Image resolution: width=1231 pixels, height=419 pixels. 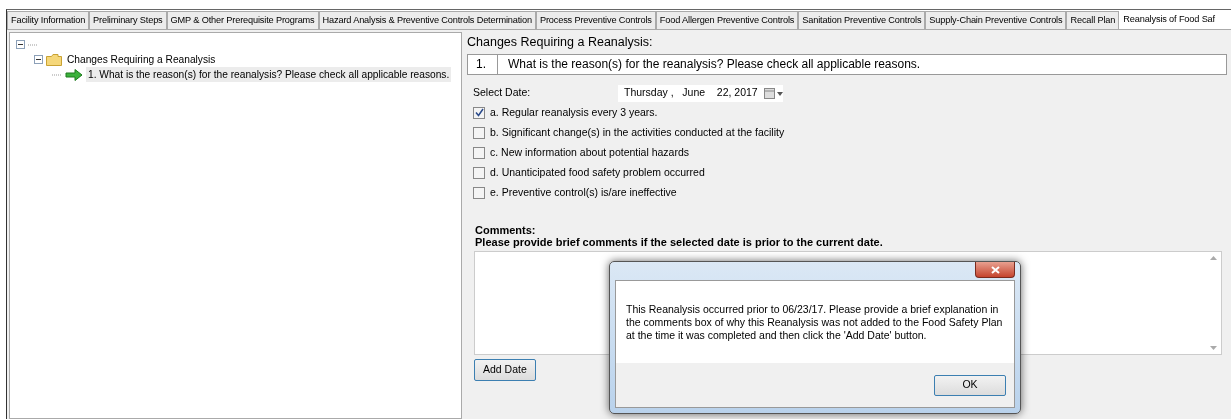 I want to click on question-text: What is the reason(s) for the reanalysis? Please check all applicable reasons., so click(x=714, y=65).